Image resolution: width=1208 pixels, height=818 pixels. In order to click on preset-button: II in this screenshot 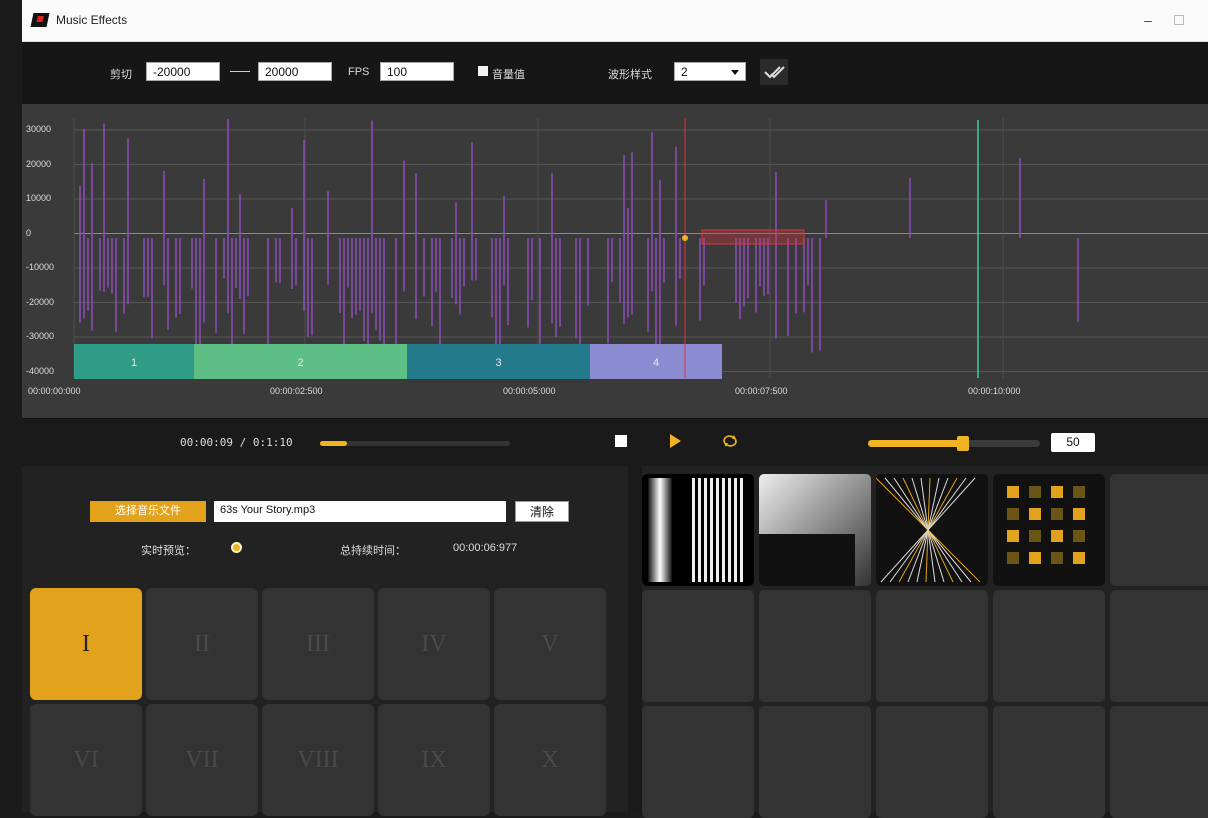, I will do `click(202, 644)`.